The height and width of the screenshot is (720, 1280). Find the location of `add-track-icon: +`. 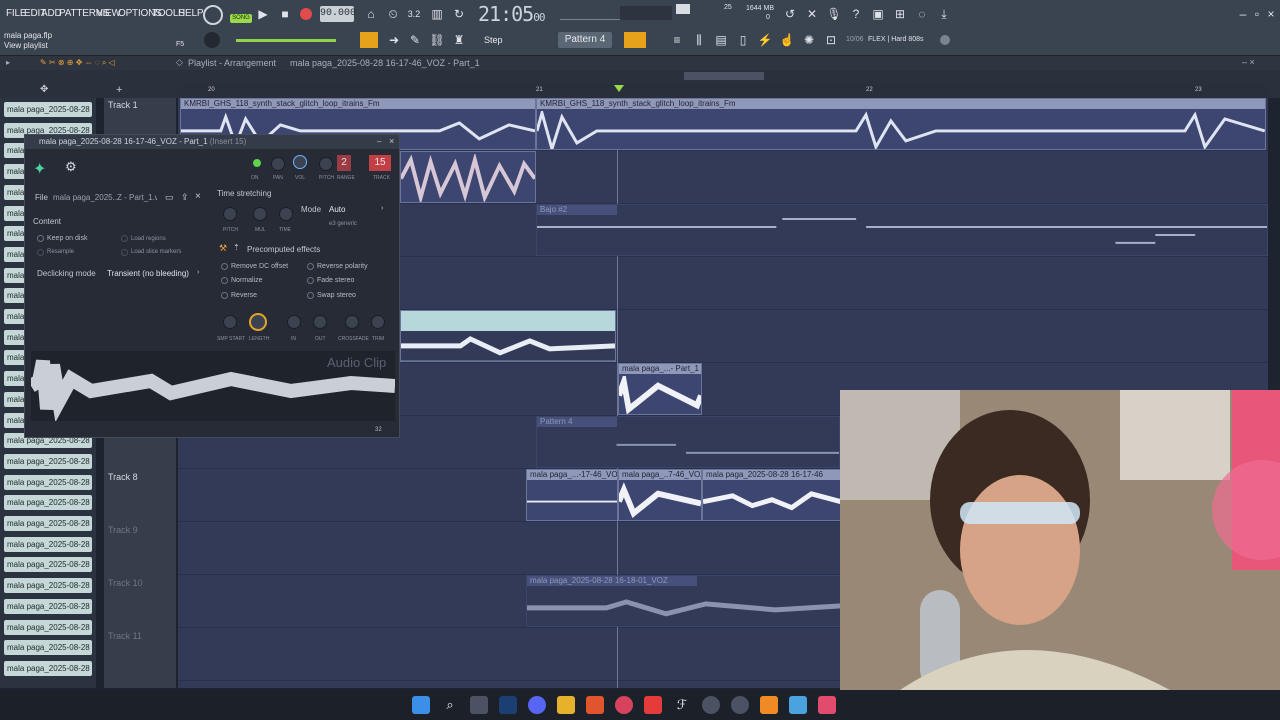

add-track-icon: + is located at coordinates (119, 90).